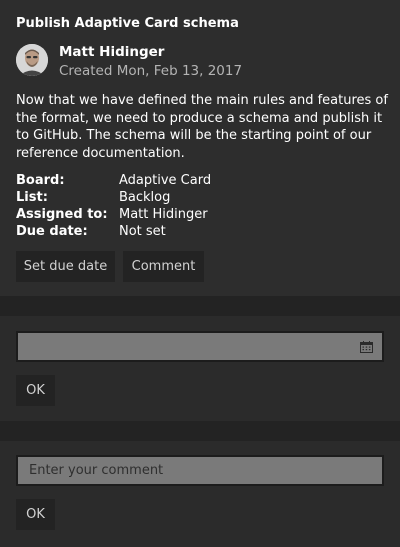 This screenshot has width=400, height=547. Describe the element at coordinates (142, 231) in the screenshot. I see `fact-value: Not set` at that location.